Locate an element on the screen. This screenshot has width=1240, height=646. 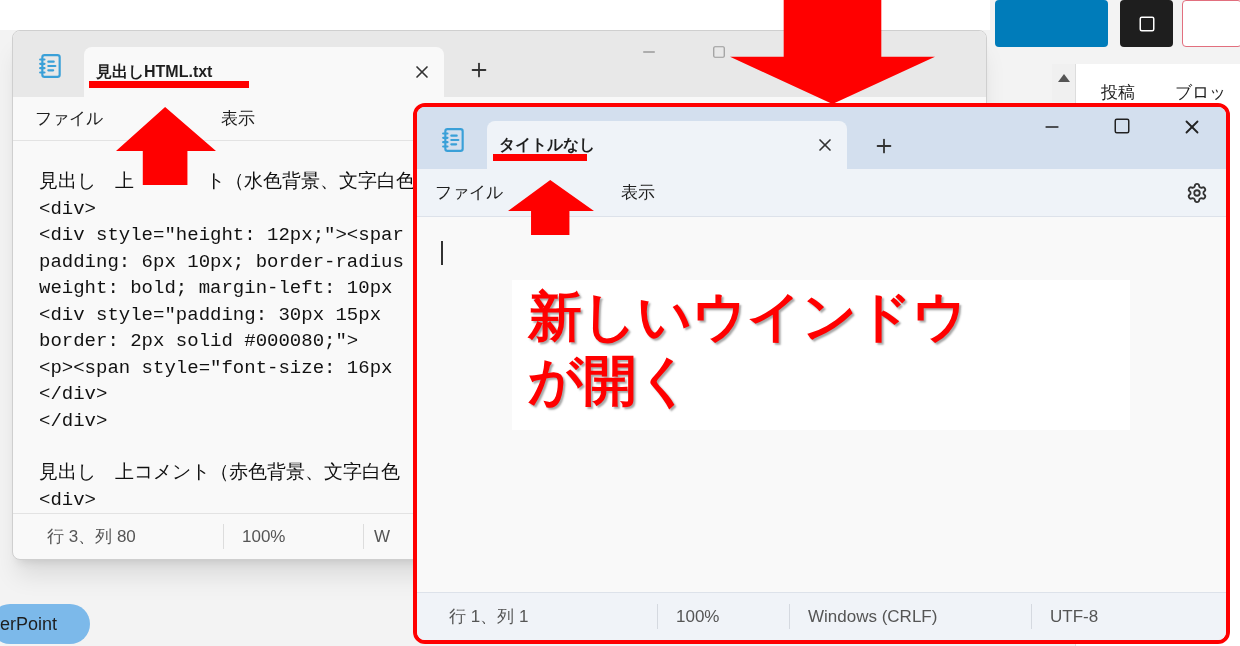
file-tab: タイトルなし is located at coordinates (667, 145).